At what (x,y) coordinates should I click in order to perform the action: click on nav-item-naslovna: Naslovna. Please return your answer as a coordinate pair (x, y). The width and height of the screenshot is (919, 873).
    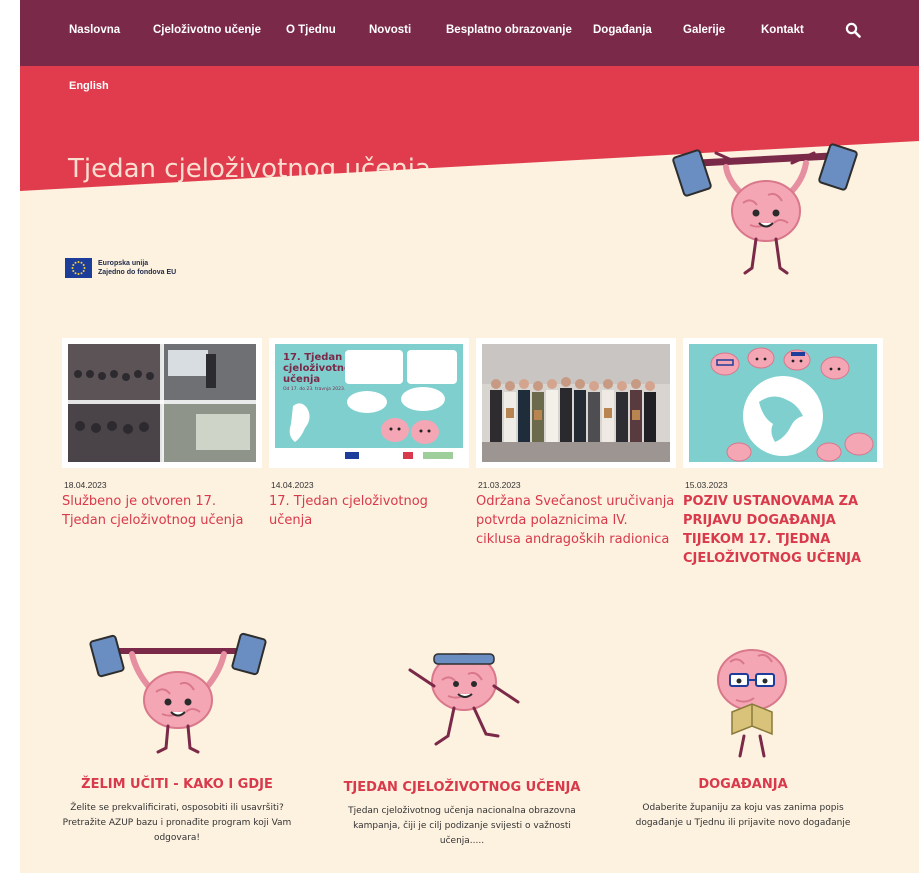
    Looking at the image, I should click on (94, 30).